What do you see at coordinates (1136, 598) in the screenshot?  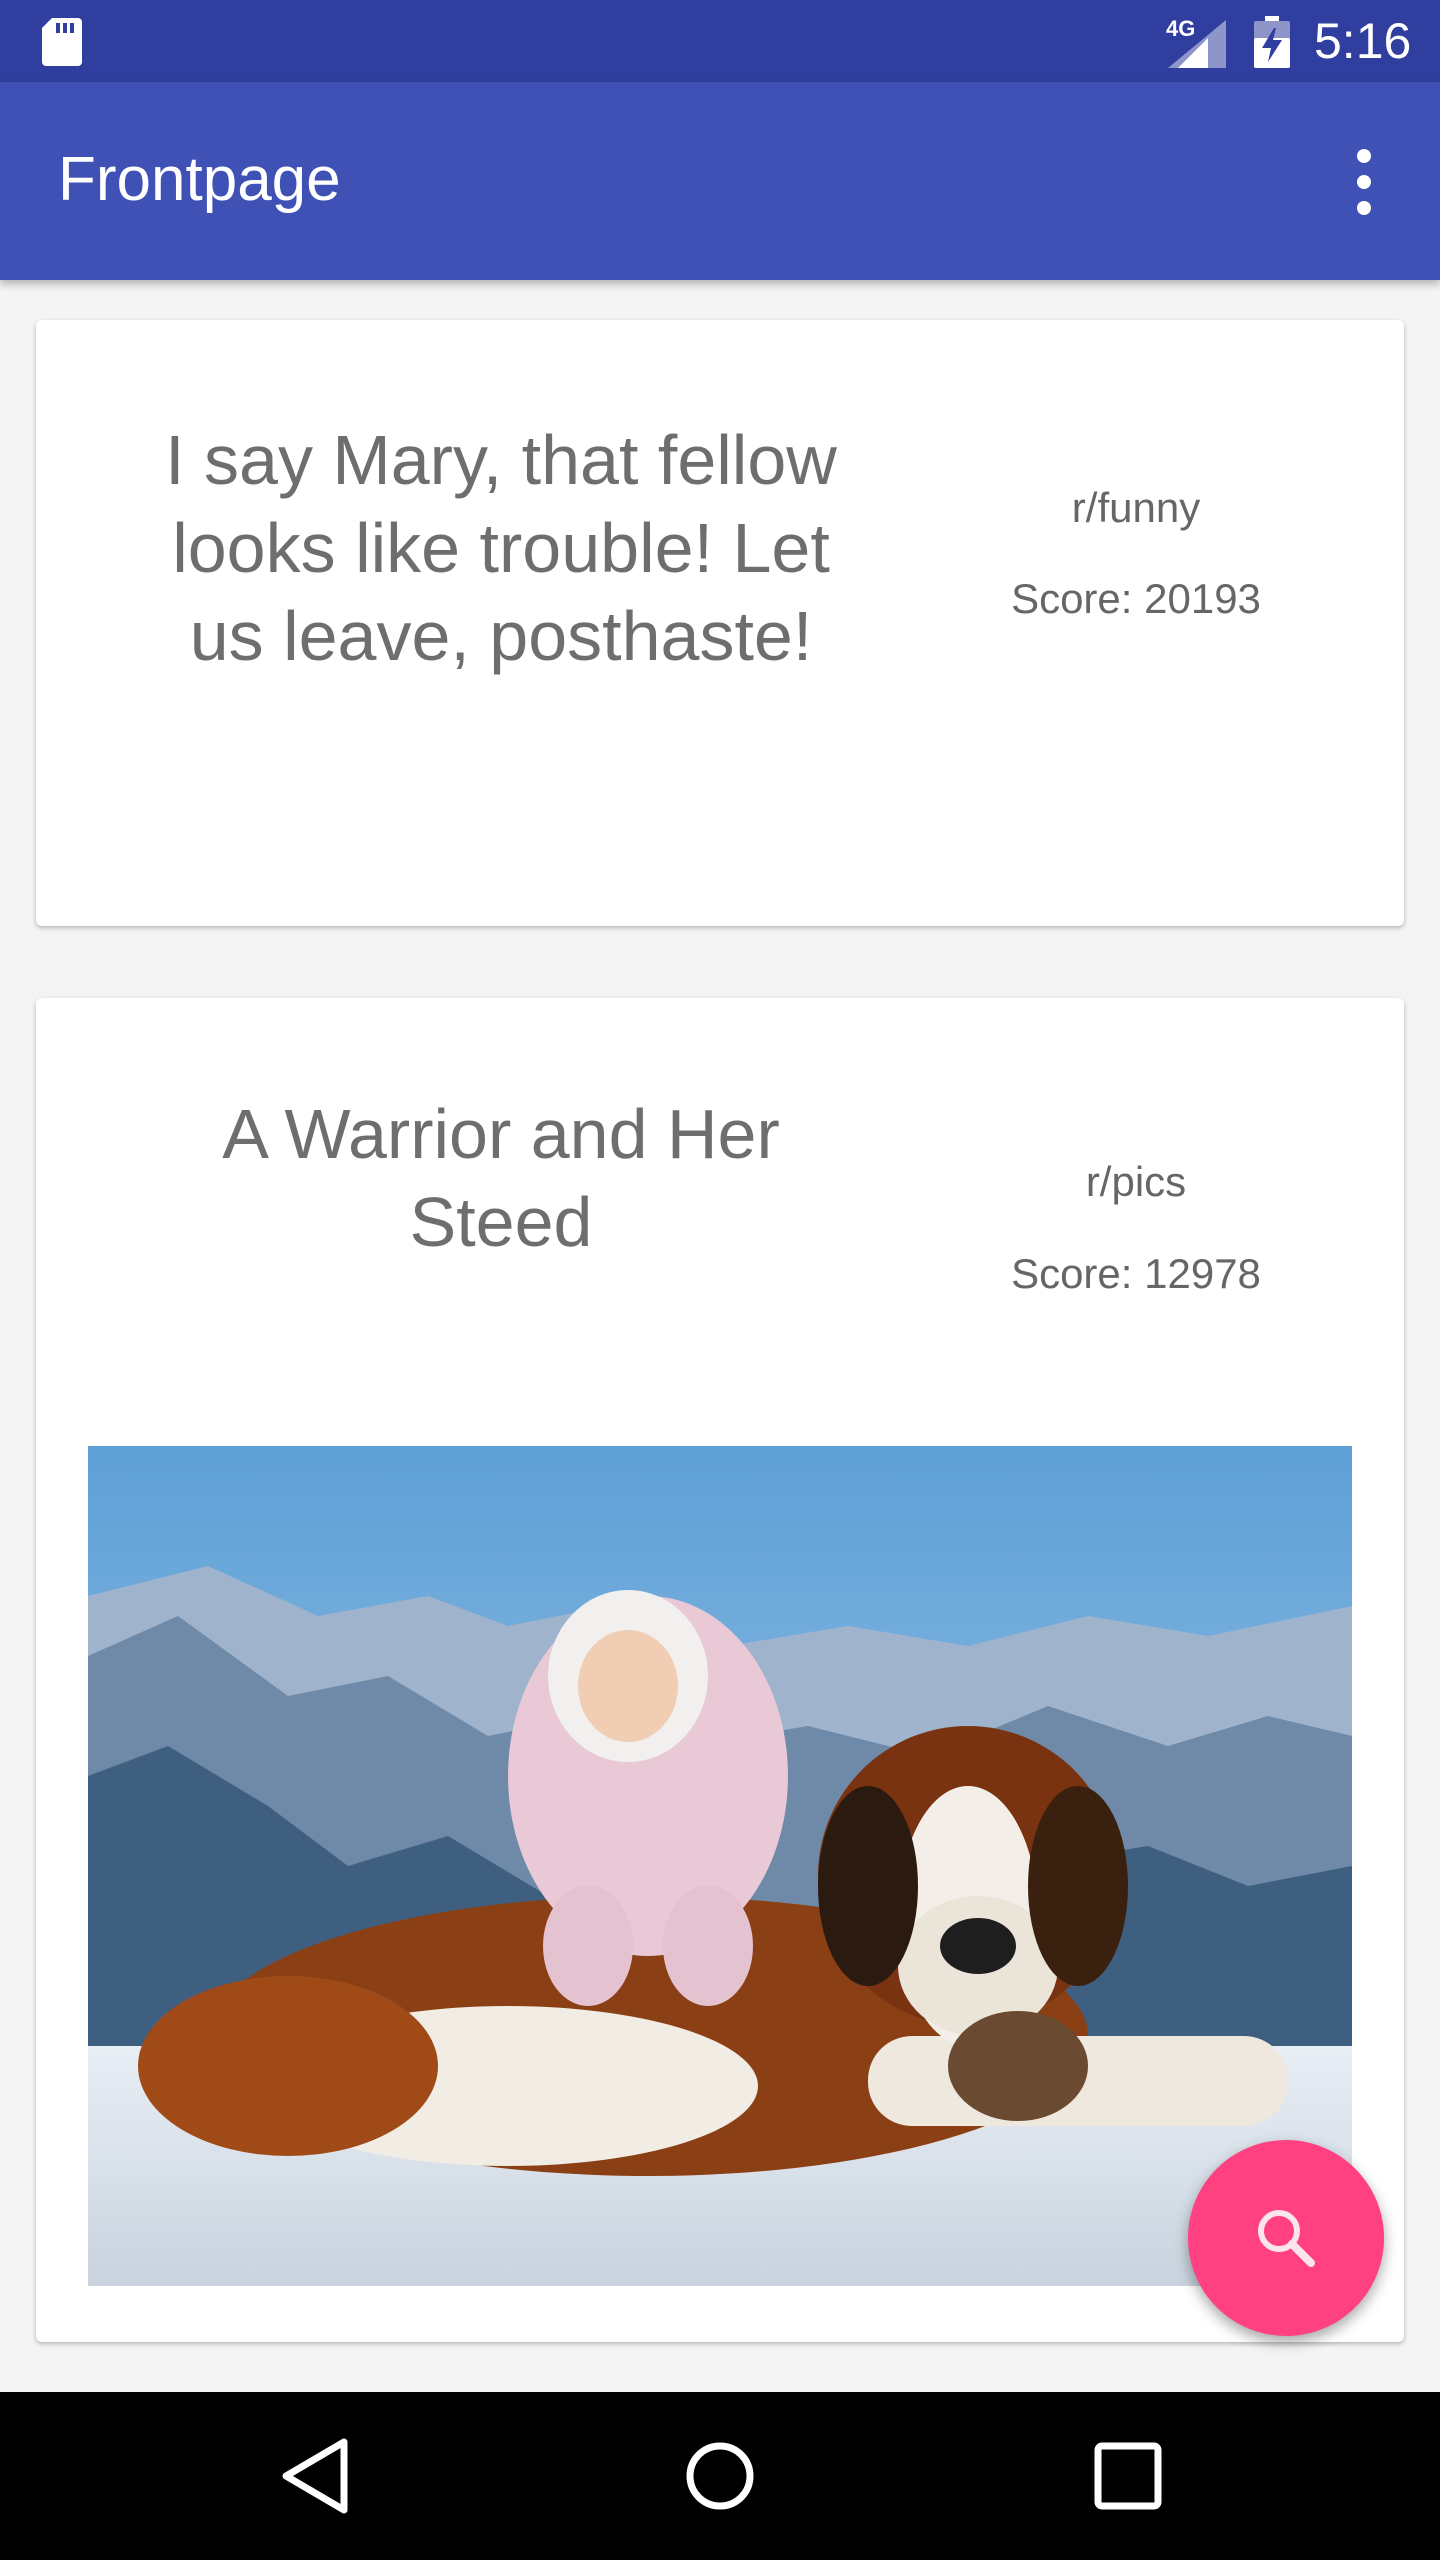 I see `post-score: Score: 20193` at bounding box center [1136, 598].